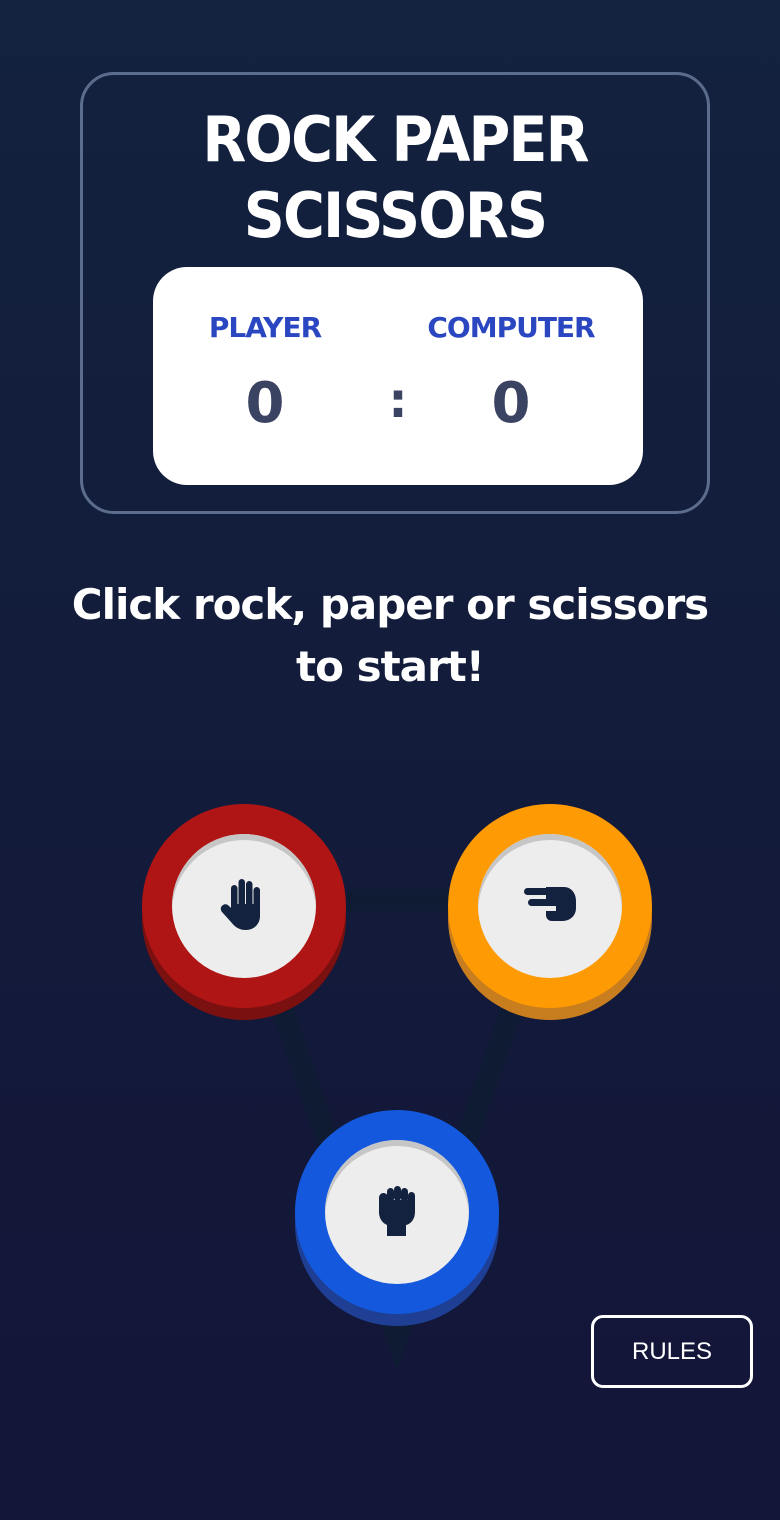 The image size is (780, 1520). I want to click on scissors-inner-circle, so click(550, 906).